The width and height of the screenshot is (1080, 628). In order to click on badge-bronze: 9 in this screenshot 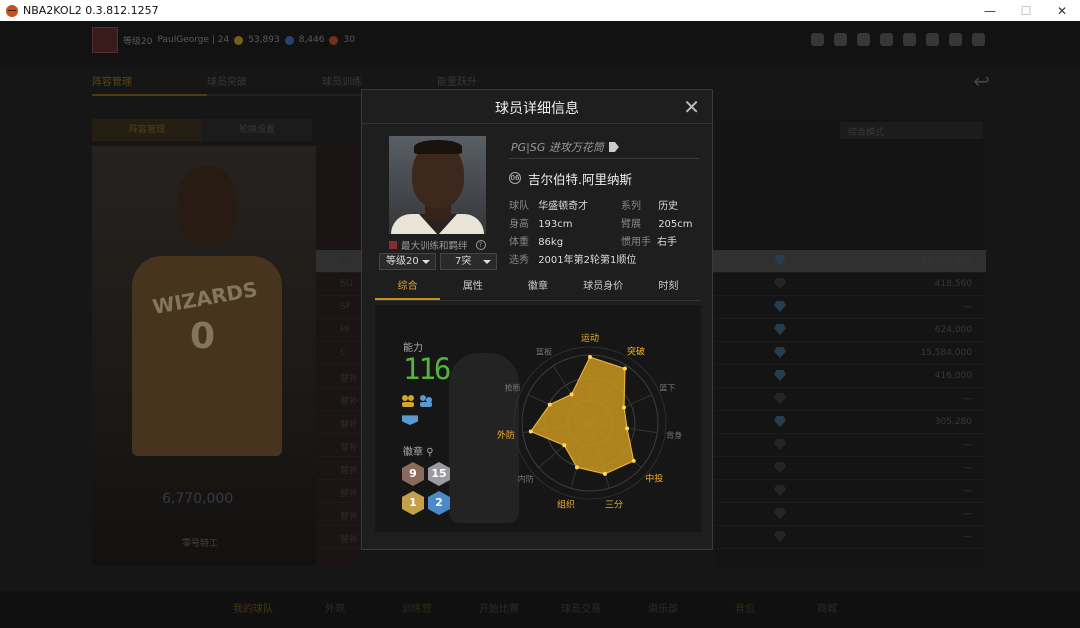, I will do `click(413, 474)`.